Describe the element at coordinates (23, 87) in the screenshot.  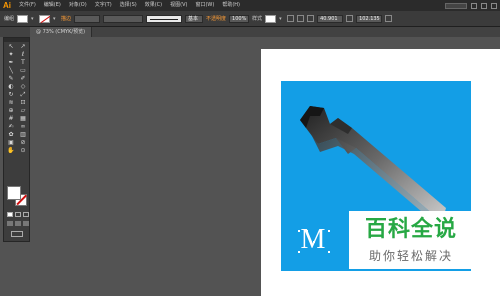
I see `eraser-tool-icon: ◇` at that location.